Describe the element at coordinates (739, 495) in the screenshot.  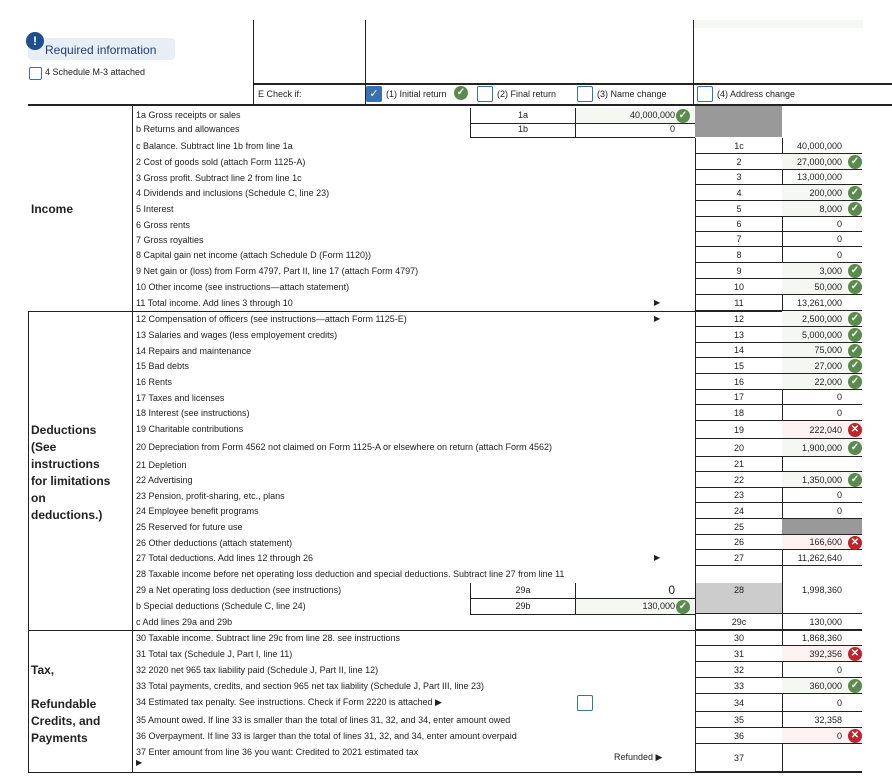
I see `line-number: 23` at that location.